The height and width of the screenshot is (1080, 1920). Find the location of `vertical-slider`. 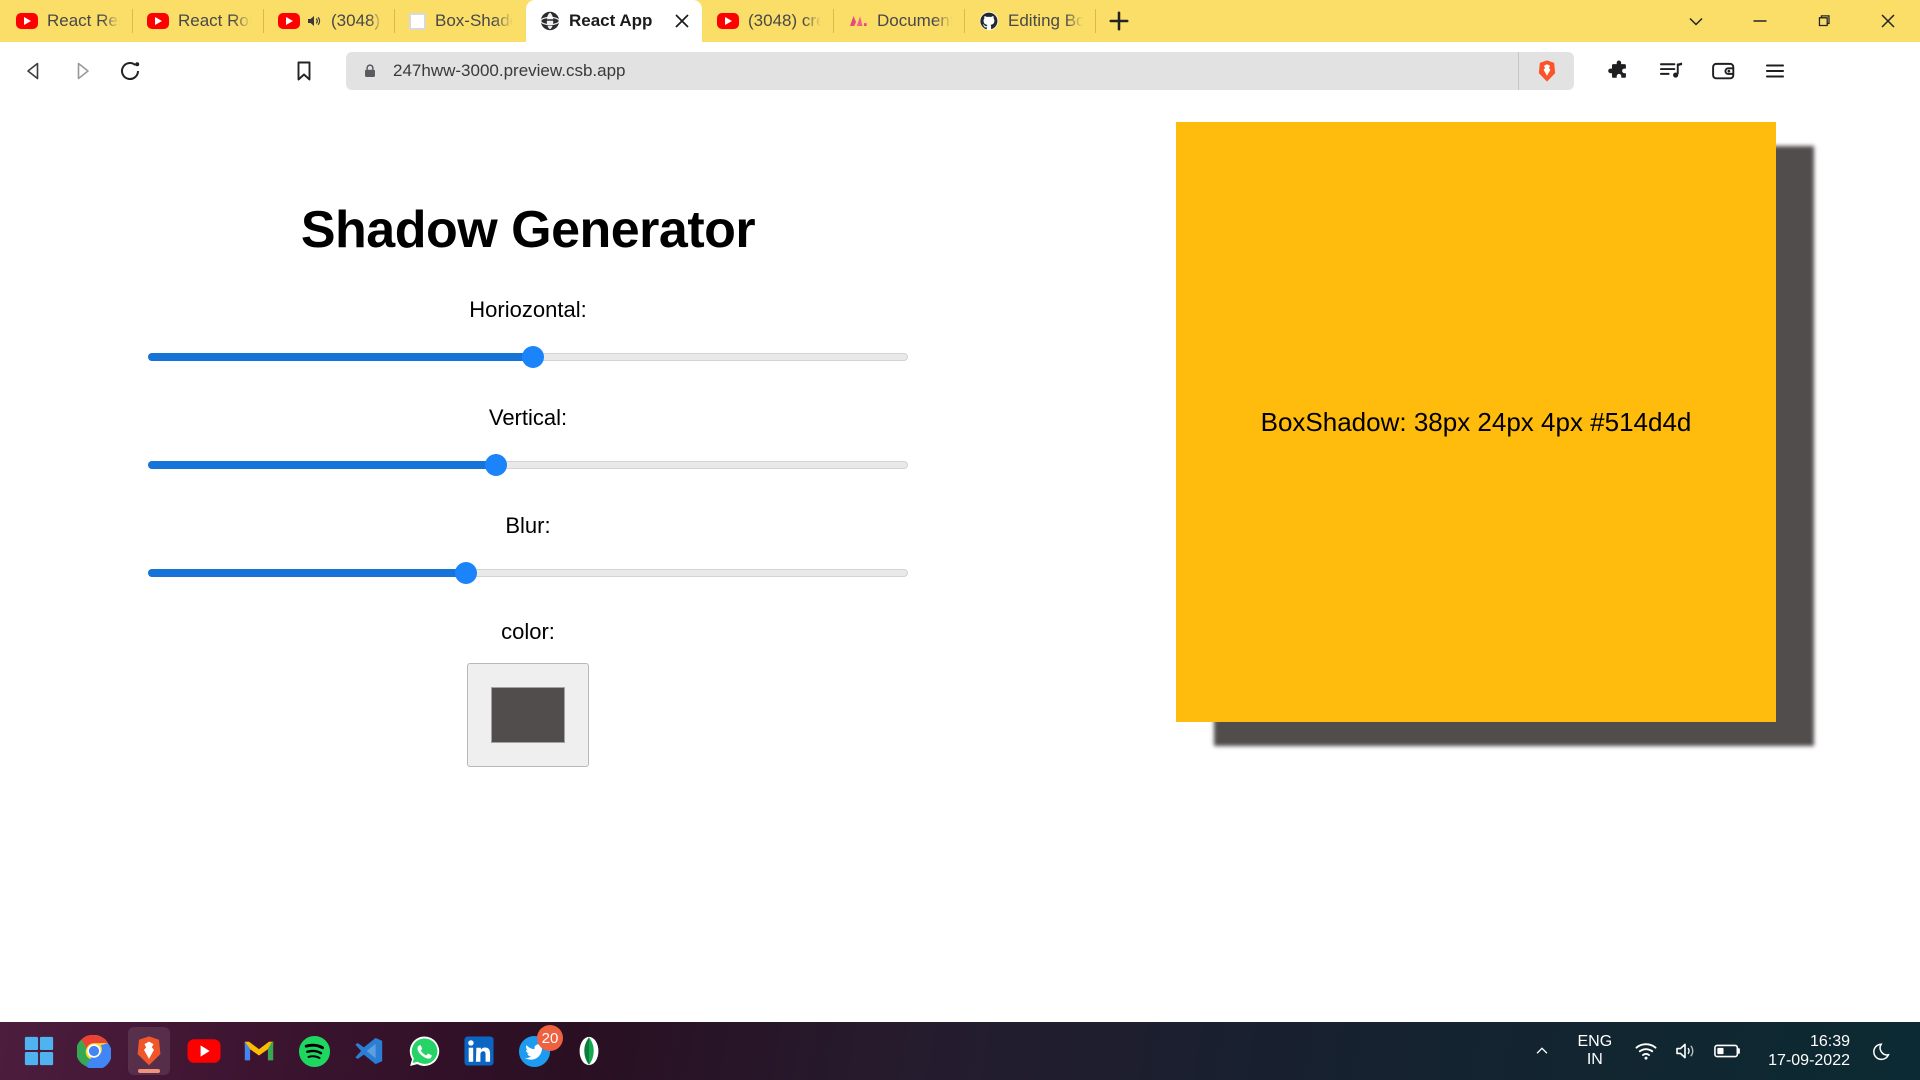

vertical-slider is located at coordinates (528, 465).